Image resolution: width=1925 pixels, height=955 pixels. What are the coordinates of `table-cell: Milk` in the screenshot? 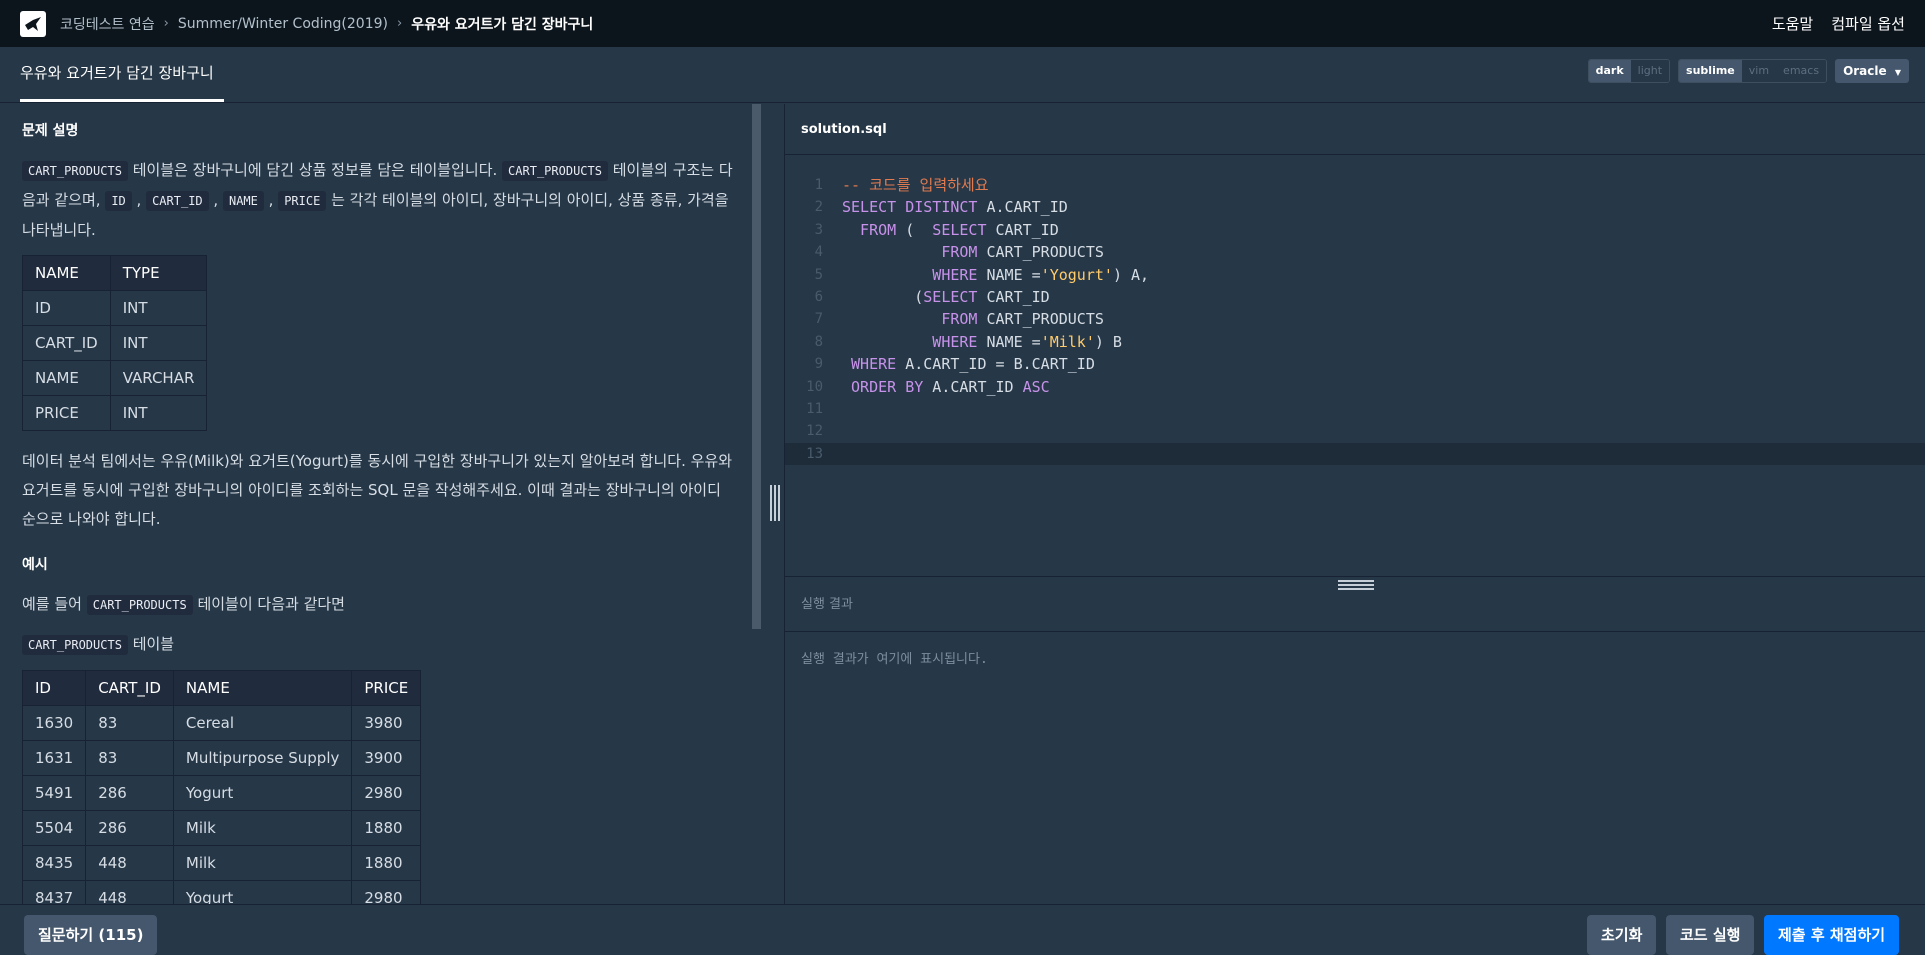 It's located at (262, 863).